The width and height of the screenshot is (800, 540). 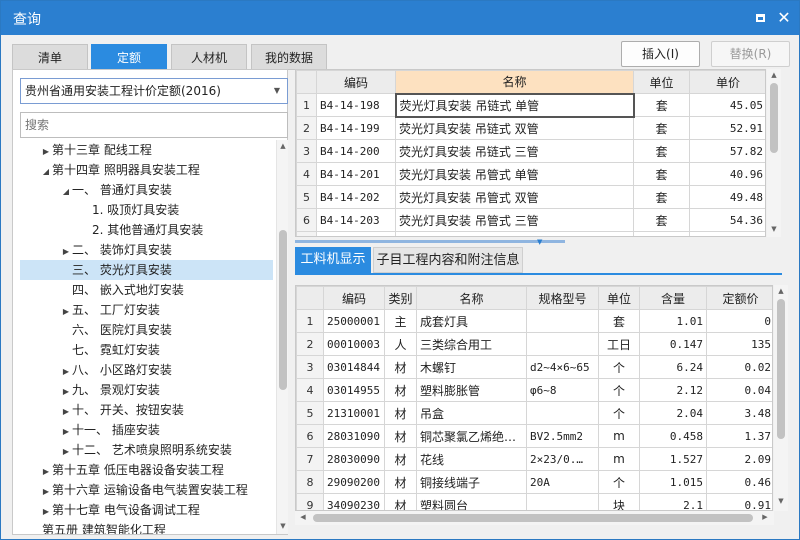 I want to click on table-row: 9 34090230 材塑料圆台 块 2.1 0.91, so click(x=534, y=501).